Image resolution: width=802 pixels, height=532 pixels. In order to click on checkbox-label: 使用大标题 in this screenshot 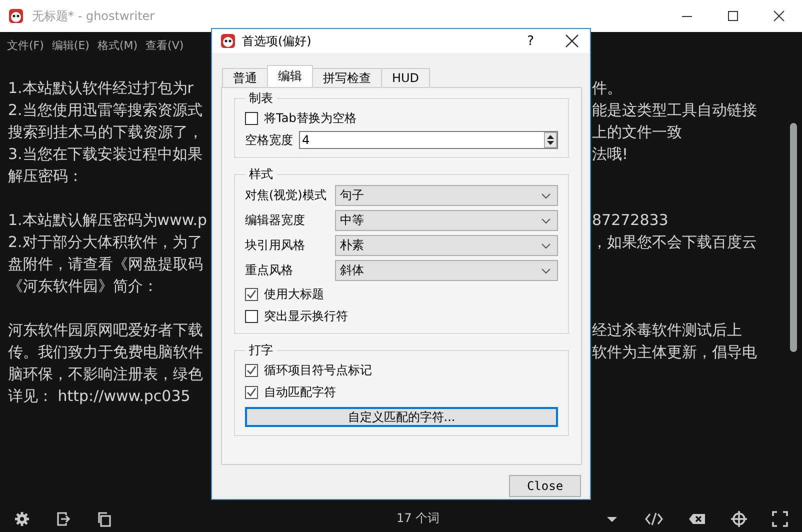, I will do `click(294, 294)`.